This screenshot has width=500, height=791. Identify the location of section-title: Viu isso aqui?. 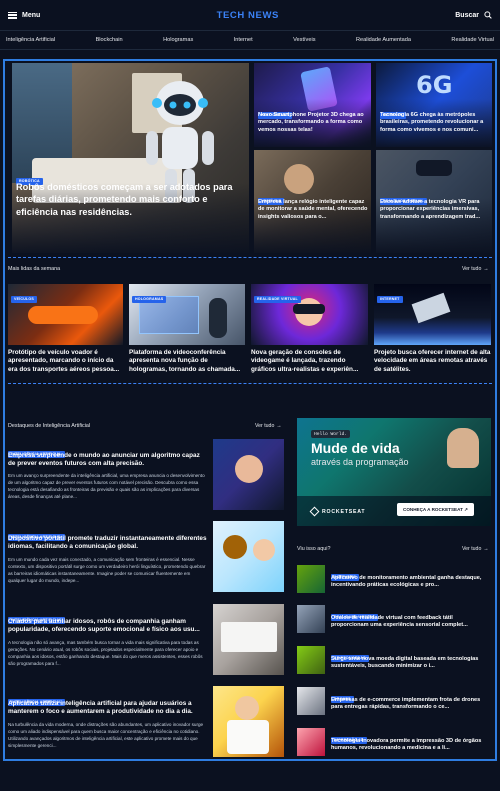
(314, 549).